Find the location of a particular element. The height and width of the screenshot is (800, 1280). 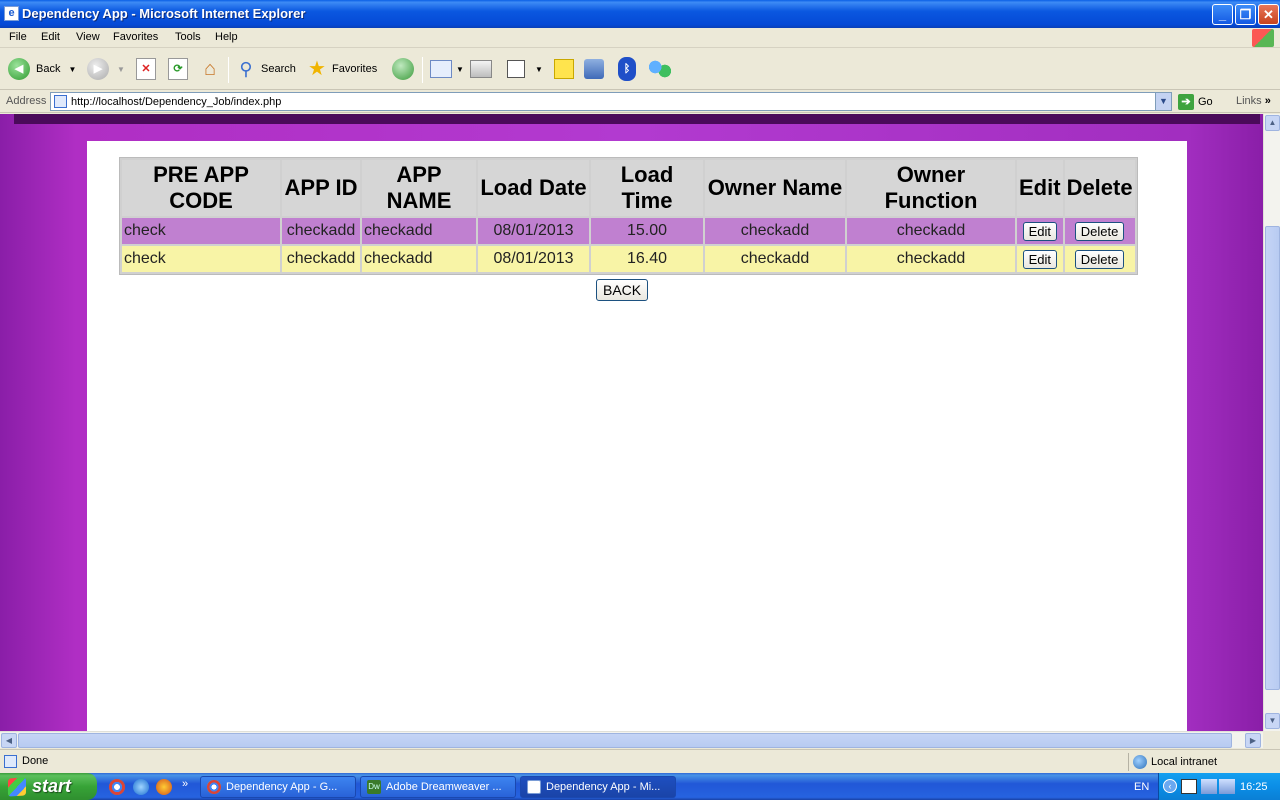

col-owner-name: Owner Name is located at coordinates (775, 188).